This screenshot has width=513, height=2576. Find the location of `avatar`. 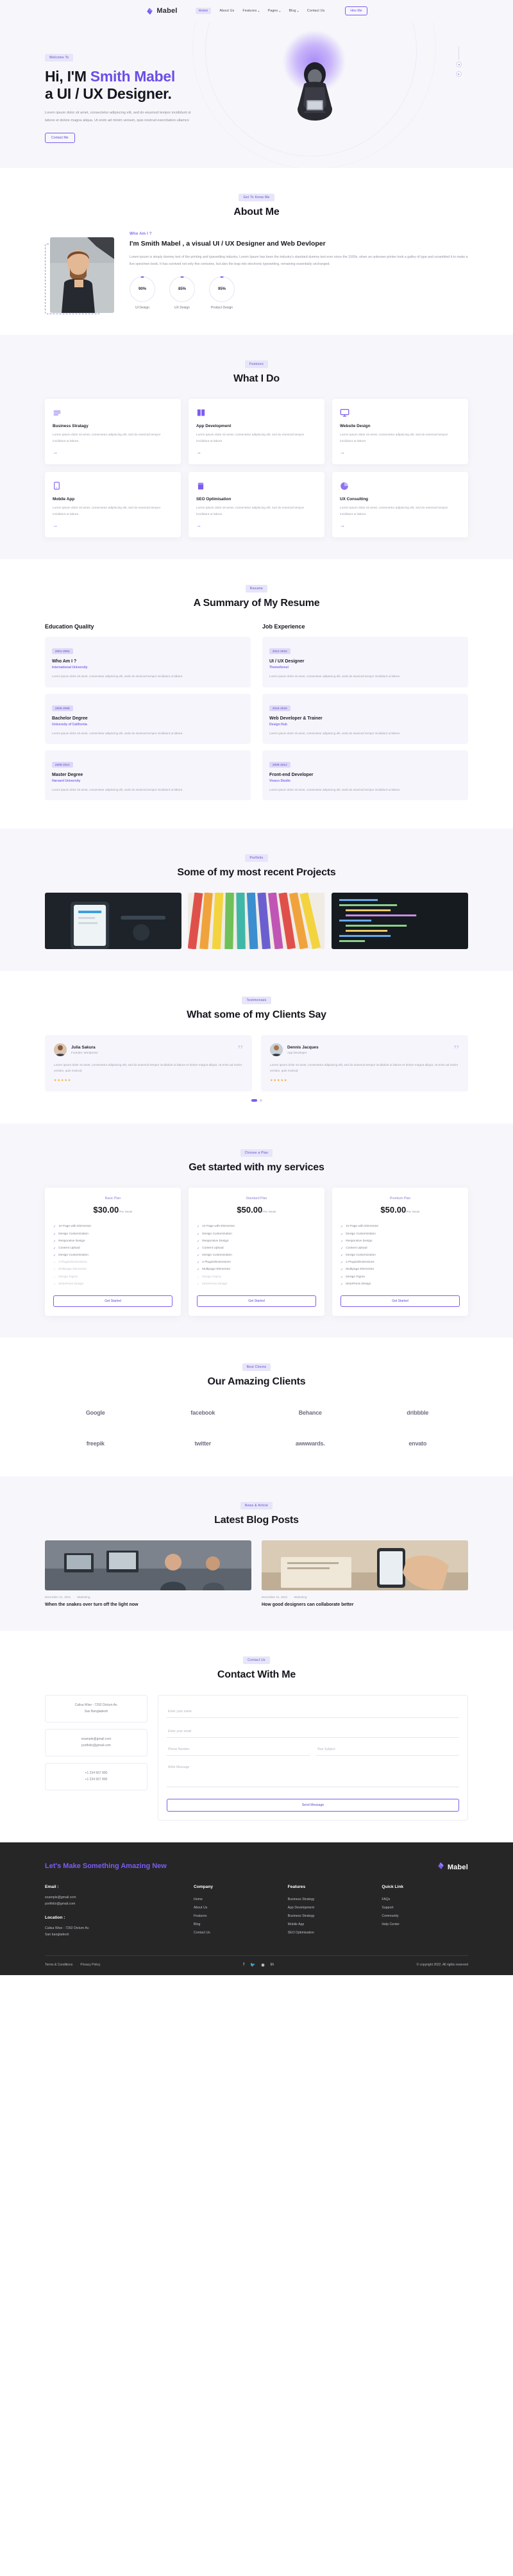

avatar is located at coordinates (60, 1049).